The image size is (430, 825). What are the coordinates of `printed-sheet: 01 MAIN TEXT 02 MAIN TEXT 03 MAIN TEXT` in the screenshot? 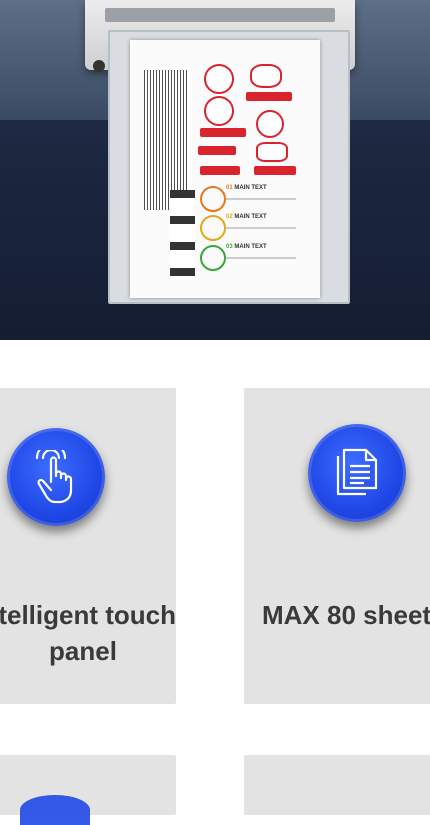 It's located at (225, 169).